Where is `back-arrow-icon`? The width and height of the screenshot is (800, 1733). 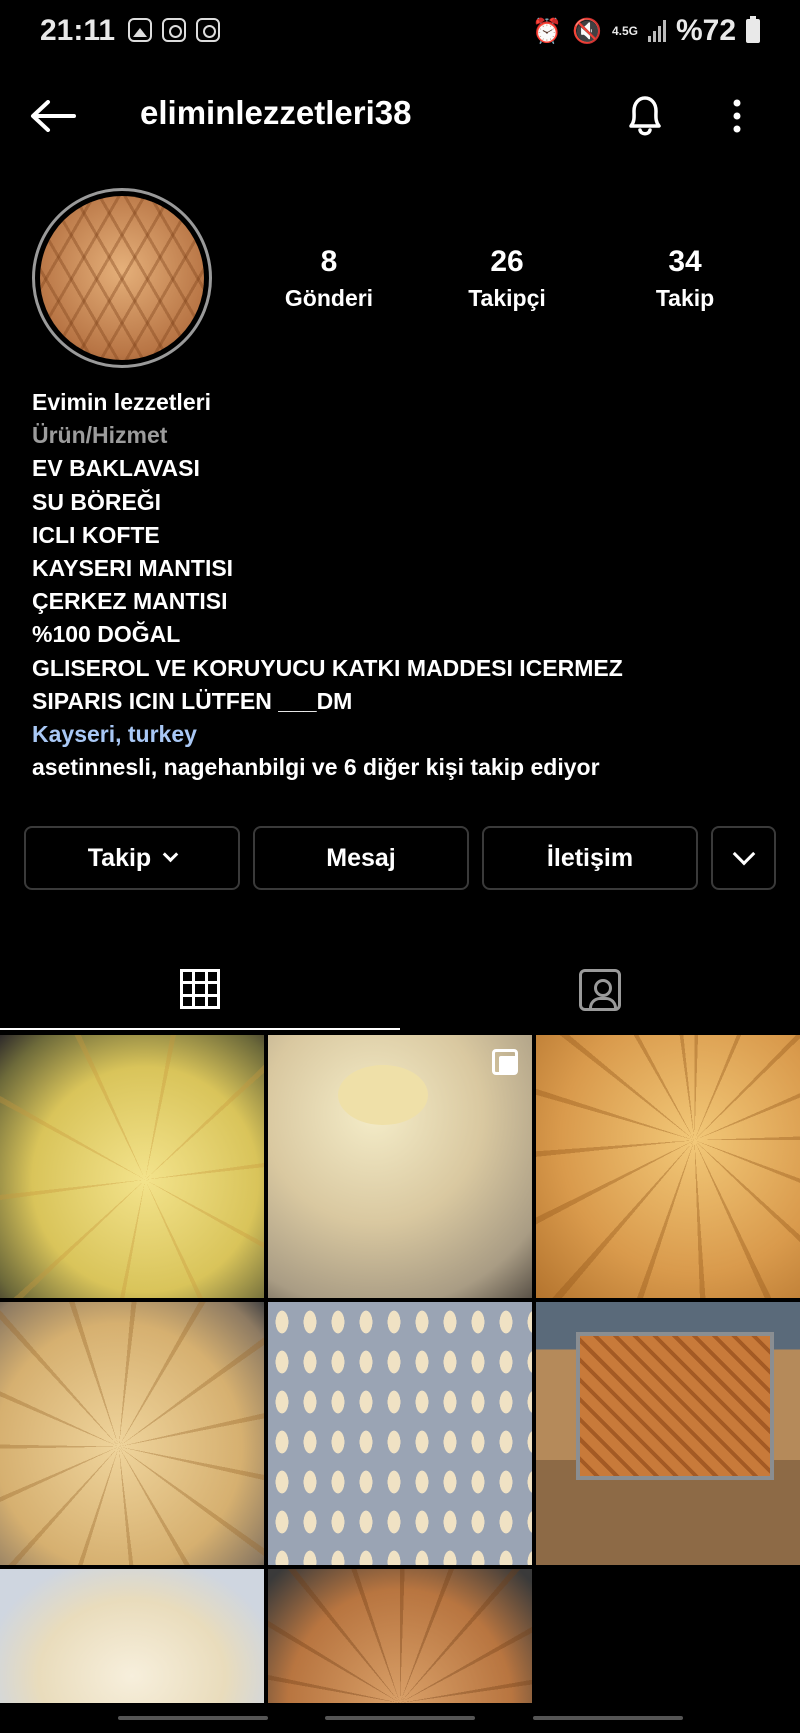 back-arrow-icon is located at coordinates (53, 116).